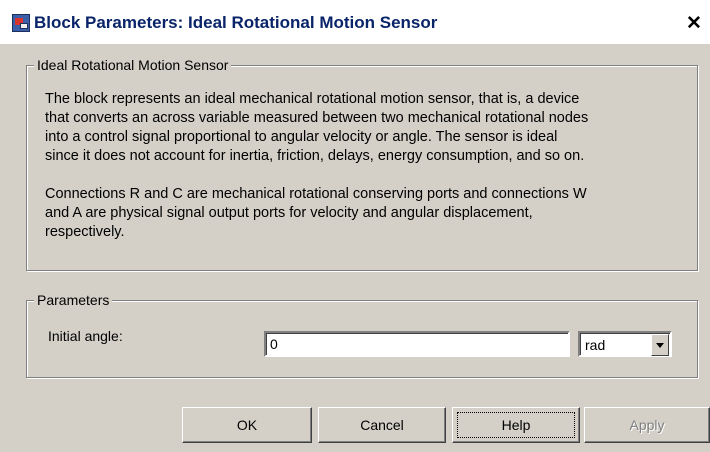  I want to click on initial-angle-input, so click(417, 344).